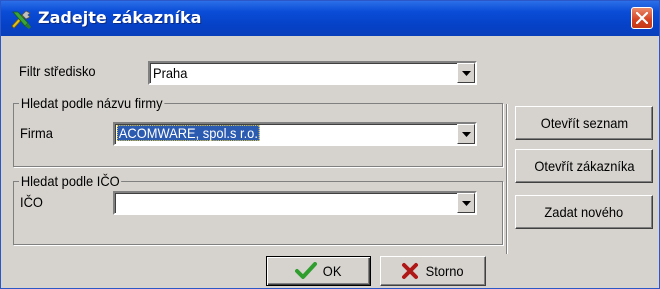 The height and width of the screenshot is (289, 660). I want to click on firma-group-legend: Hledat podle názvu firmy, so click(92, 103).